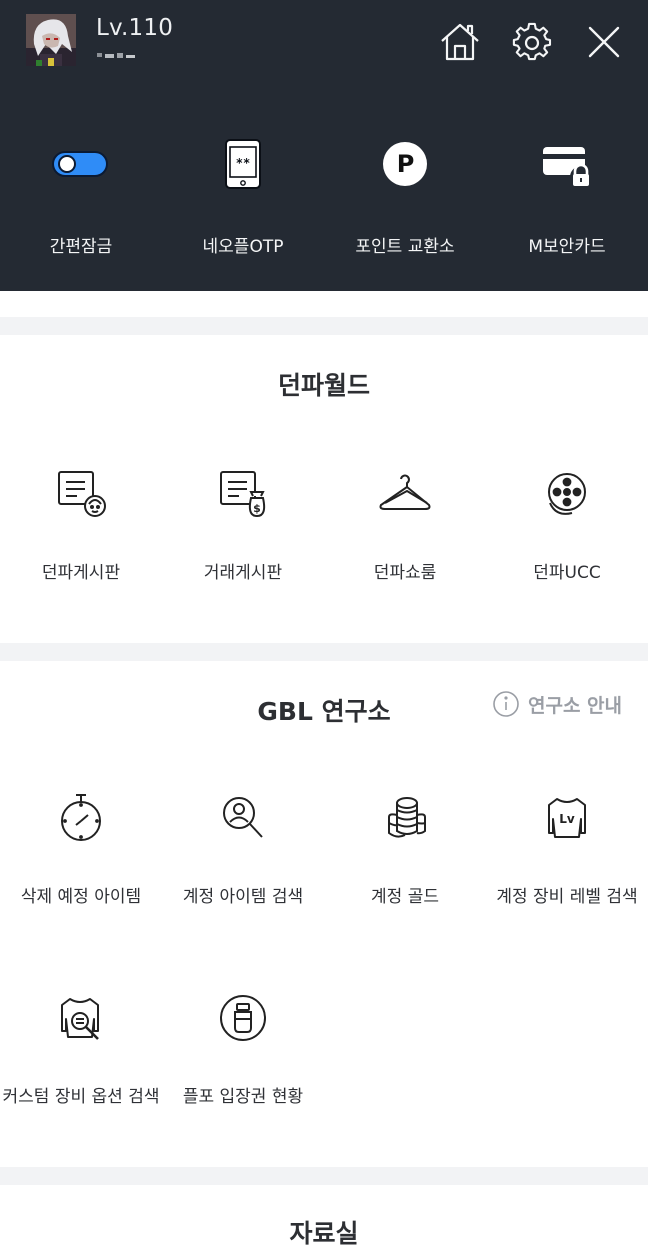 The image size is (648, 1246). What do you see at coordinates (323, 385) in the screenshot?
I see `dunpa-world-title: 던파월드` at bounding box center [323, 385].